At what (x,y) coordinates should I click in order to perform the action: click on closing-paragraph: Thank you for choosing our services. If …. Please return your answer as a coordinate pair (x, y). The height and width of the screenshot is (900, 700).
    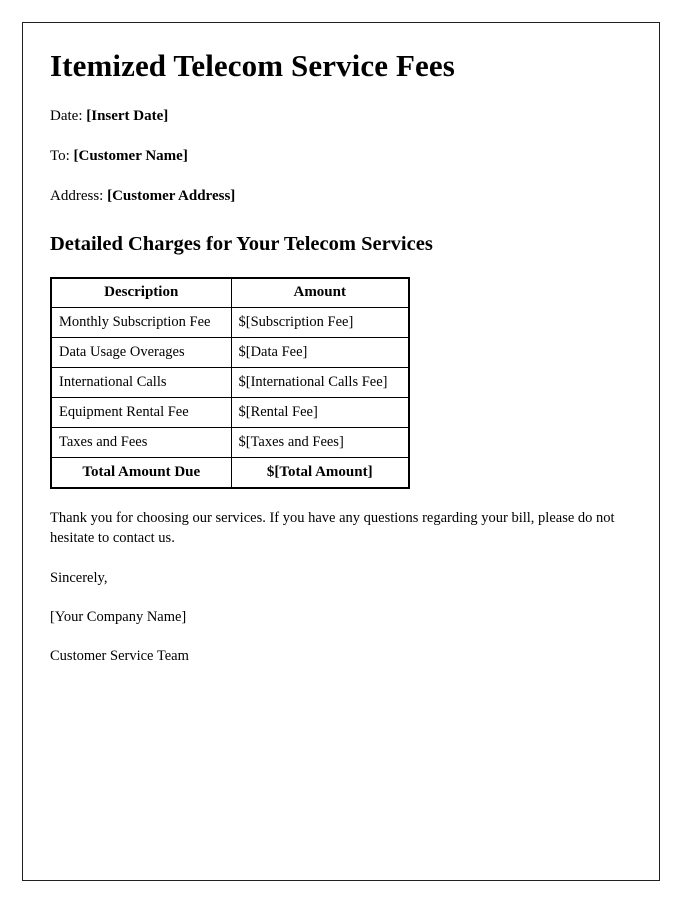
    Looking at the image, I should click on (332, 528).